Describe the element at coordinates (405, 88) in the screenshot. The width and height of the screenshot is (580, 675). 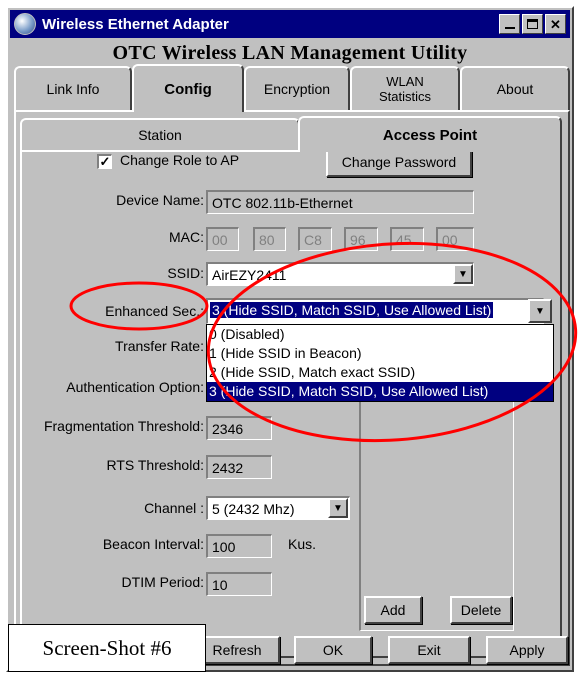
I see `tab-wlan-statistics: WLAN Statistics` at that location.